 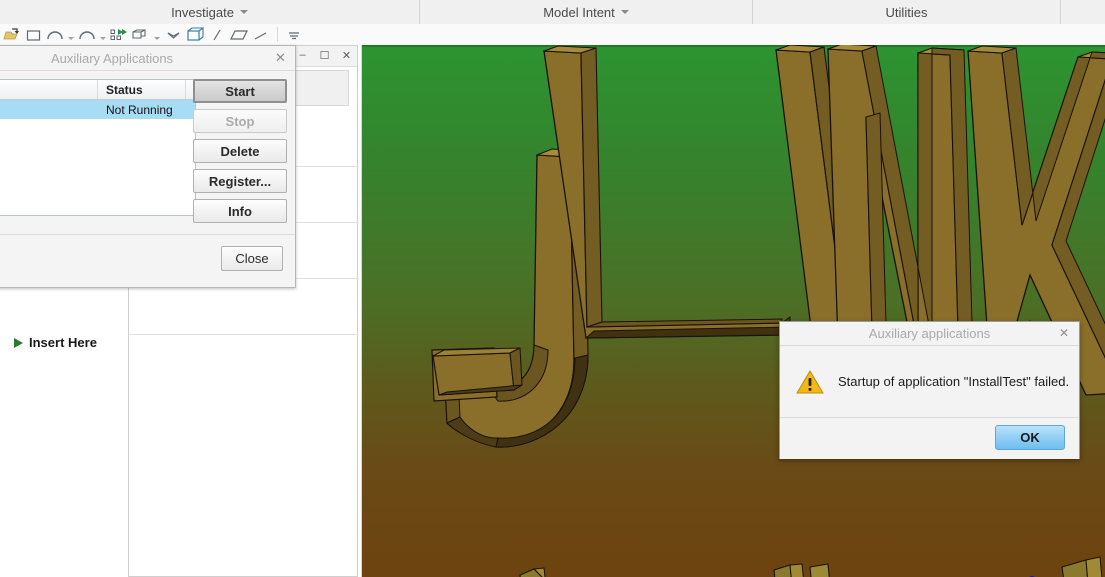 What do you see at coordinates (71, 34) in the screenshot?
I see `undo-dropdown-caret-icon` at bounding box center [71, 34].